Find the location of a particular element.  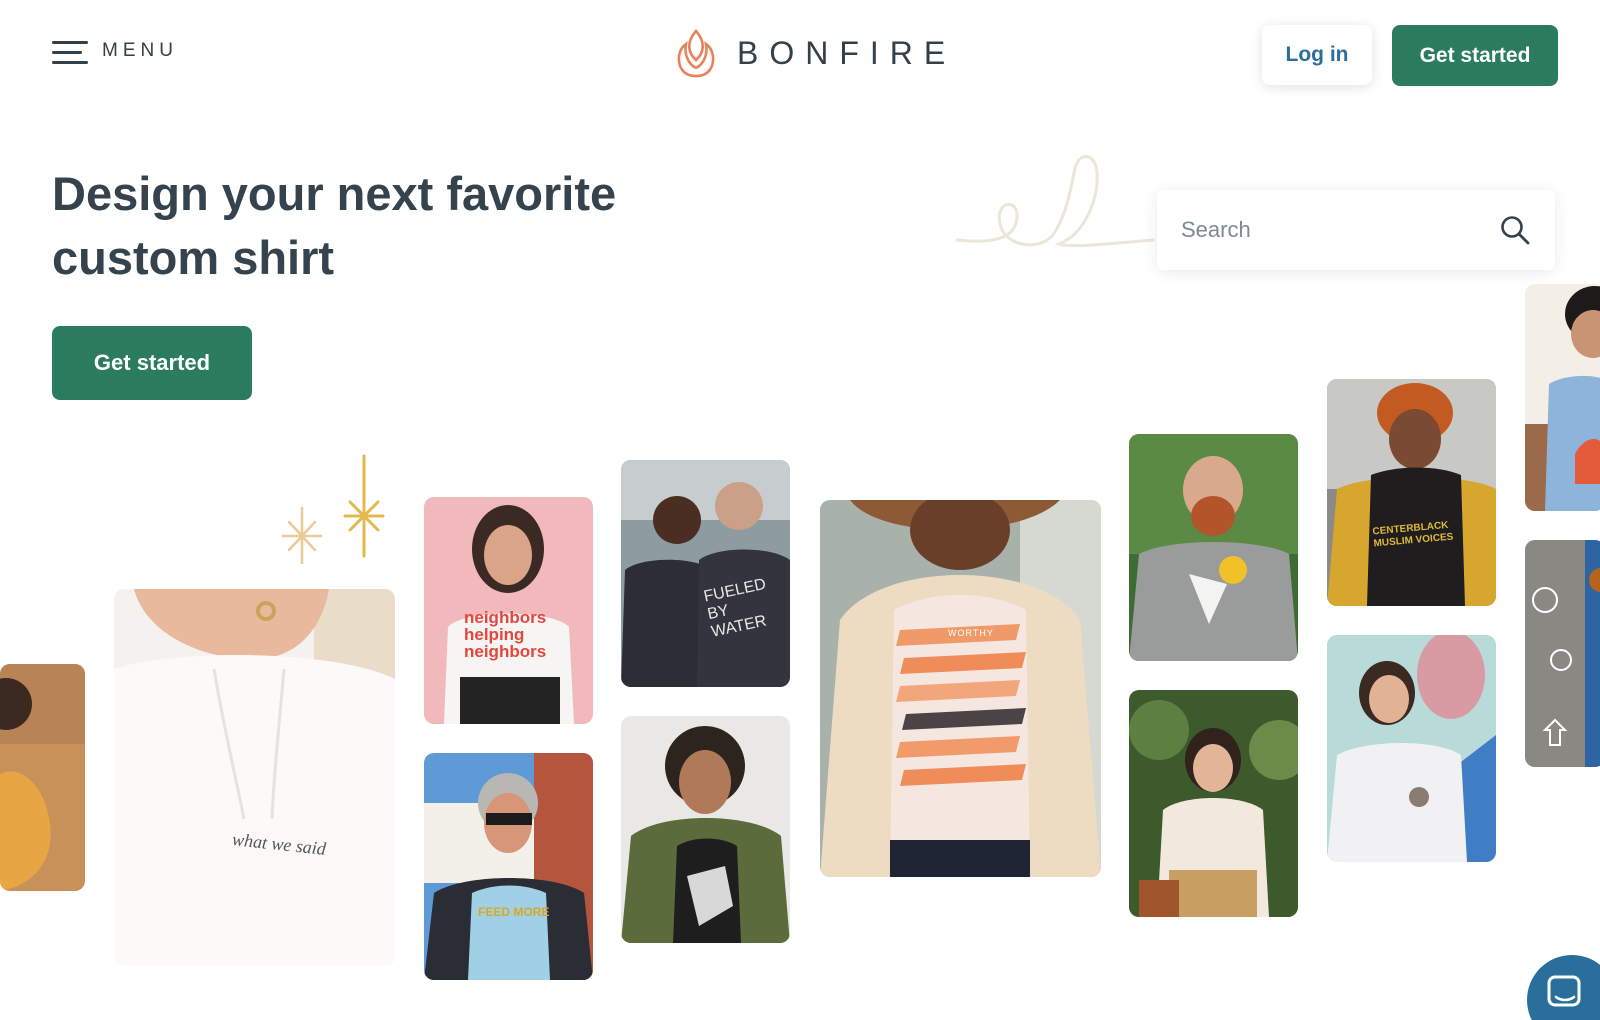

photo-tile-braids-shirt is located at coordinates (1213, 803).